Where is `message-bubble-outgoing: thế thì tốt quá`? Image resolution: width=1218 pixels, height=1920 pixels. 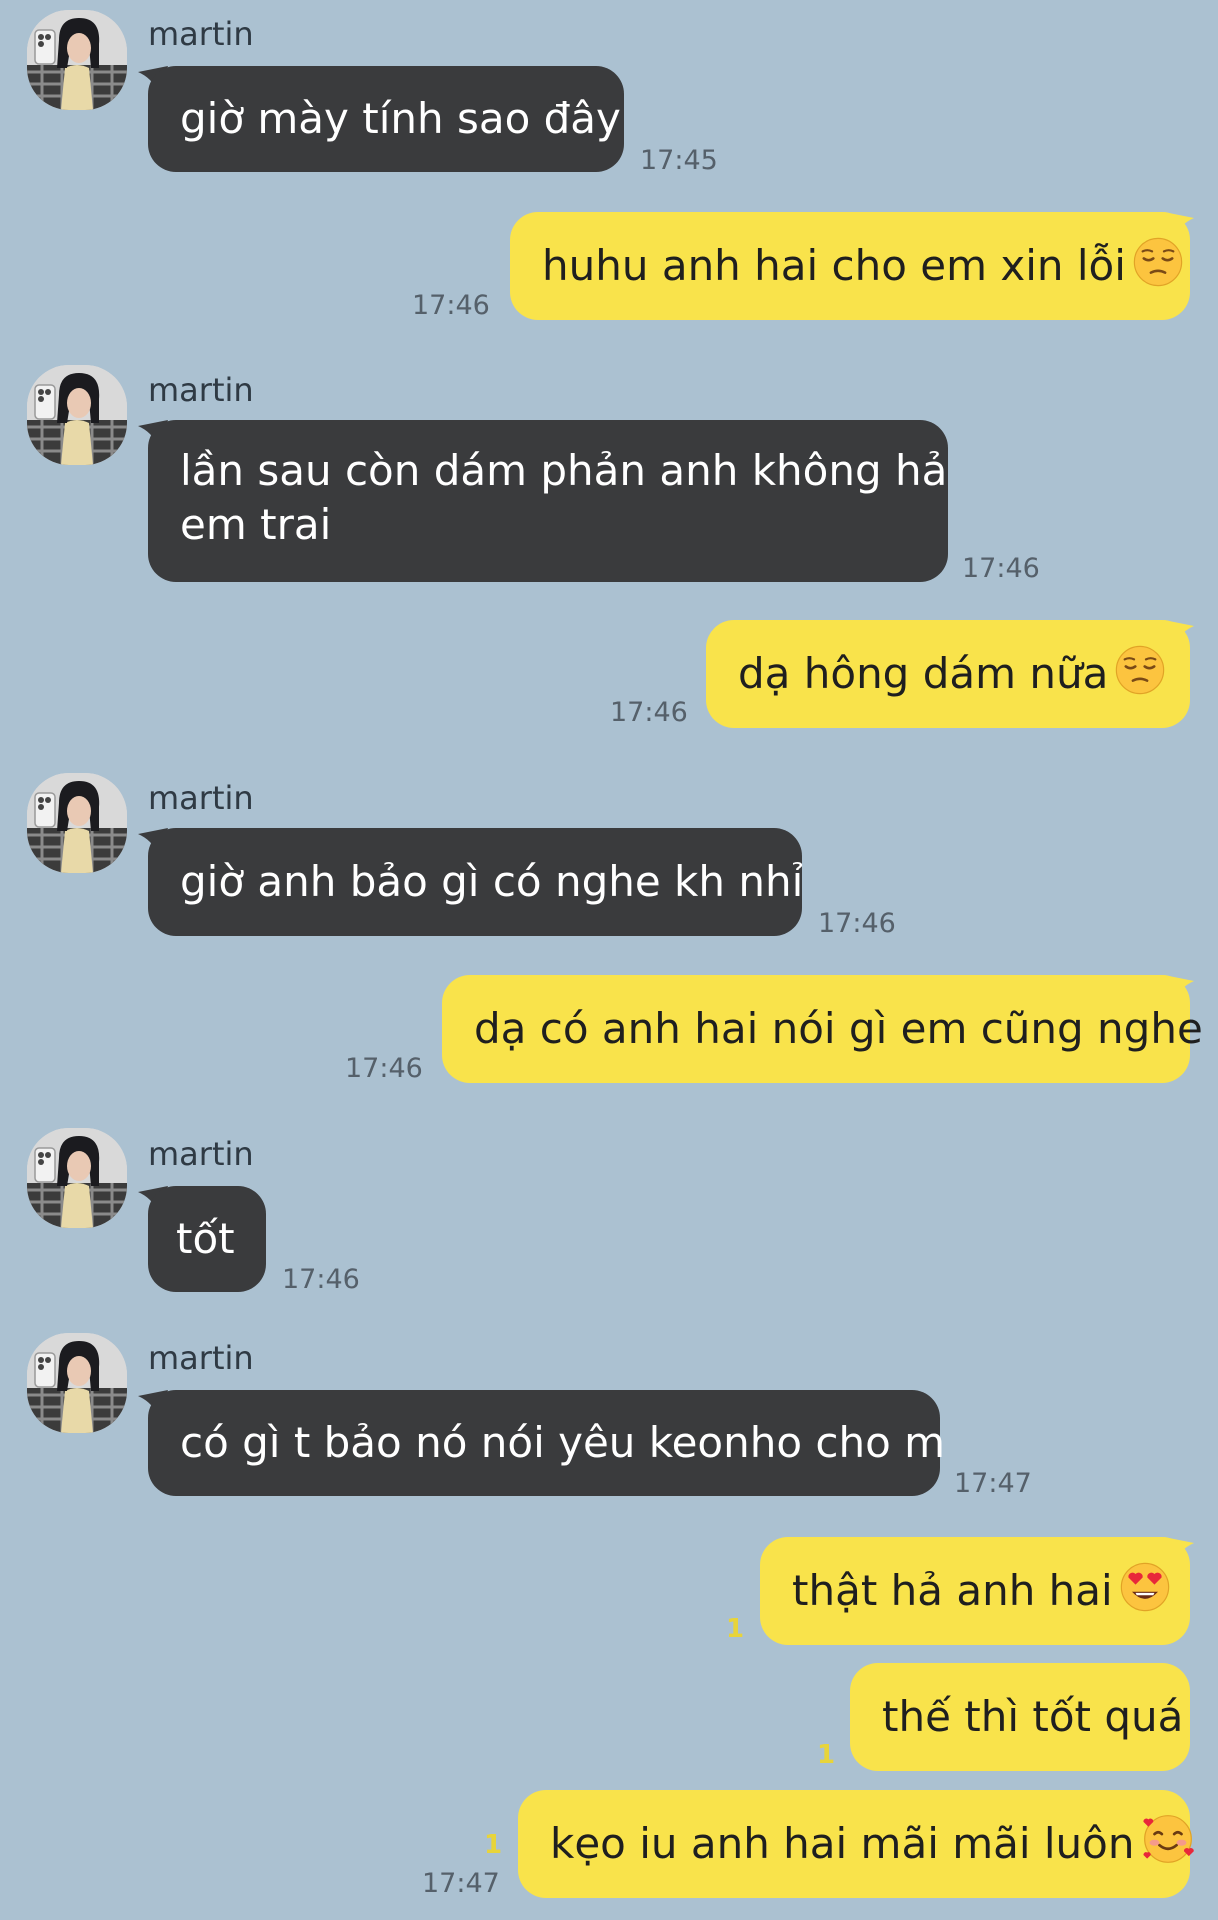
message-bubble-outgoing: thế thì tốt quá is located at coordinates (1020, 1717).